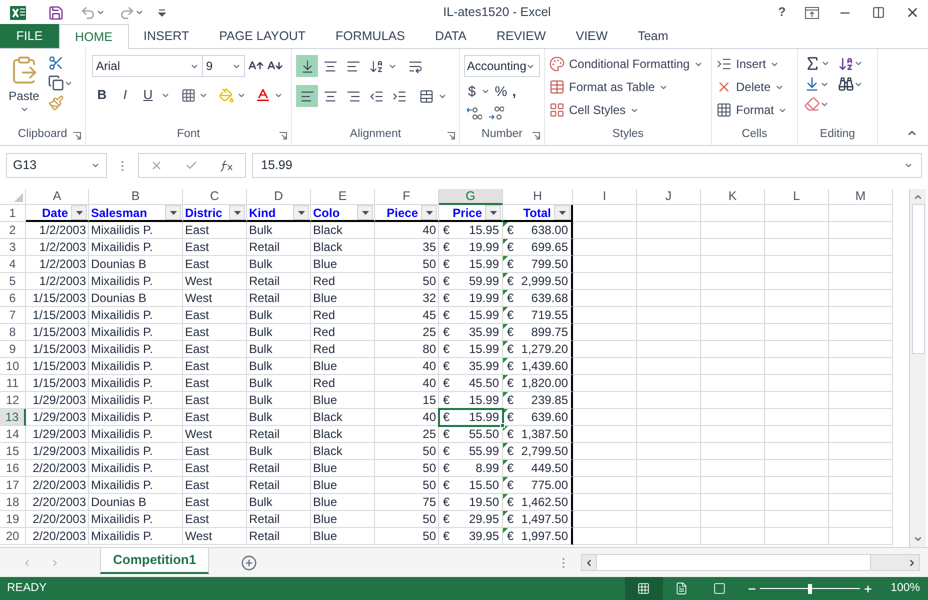 Image resolution: width=928 pixels, height=600 pixels. I want to click on font-style-button: U, so click(148, 95).